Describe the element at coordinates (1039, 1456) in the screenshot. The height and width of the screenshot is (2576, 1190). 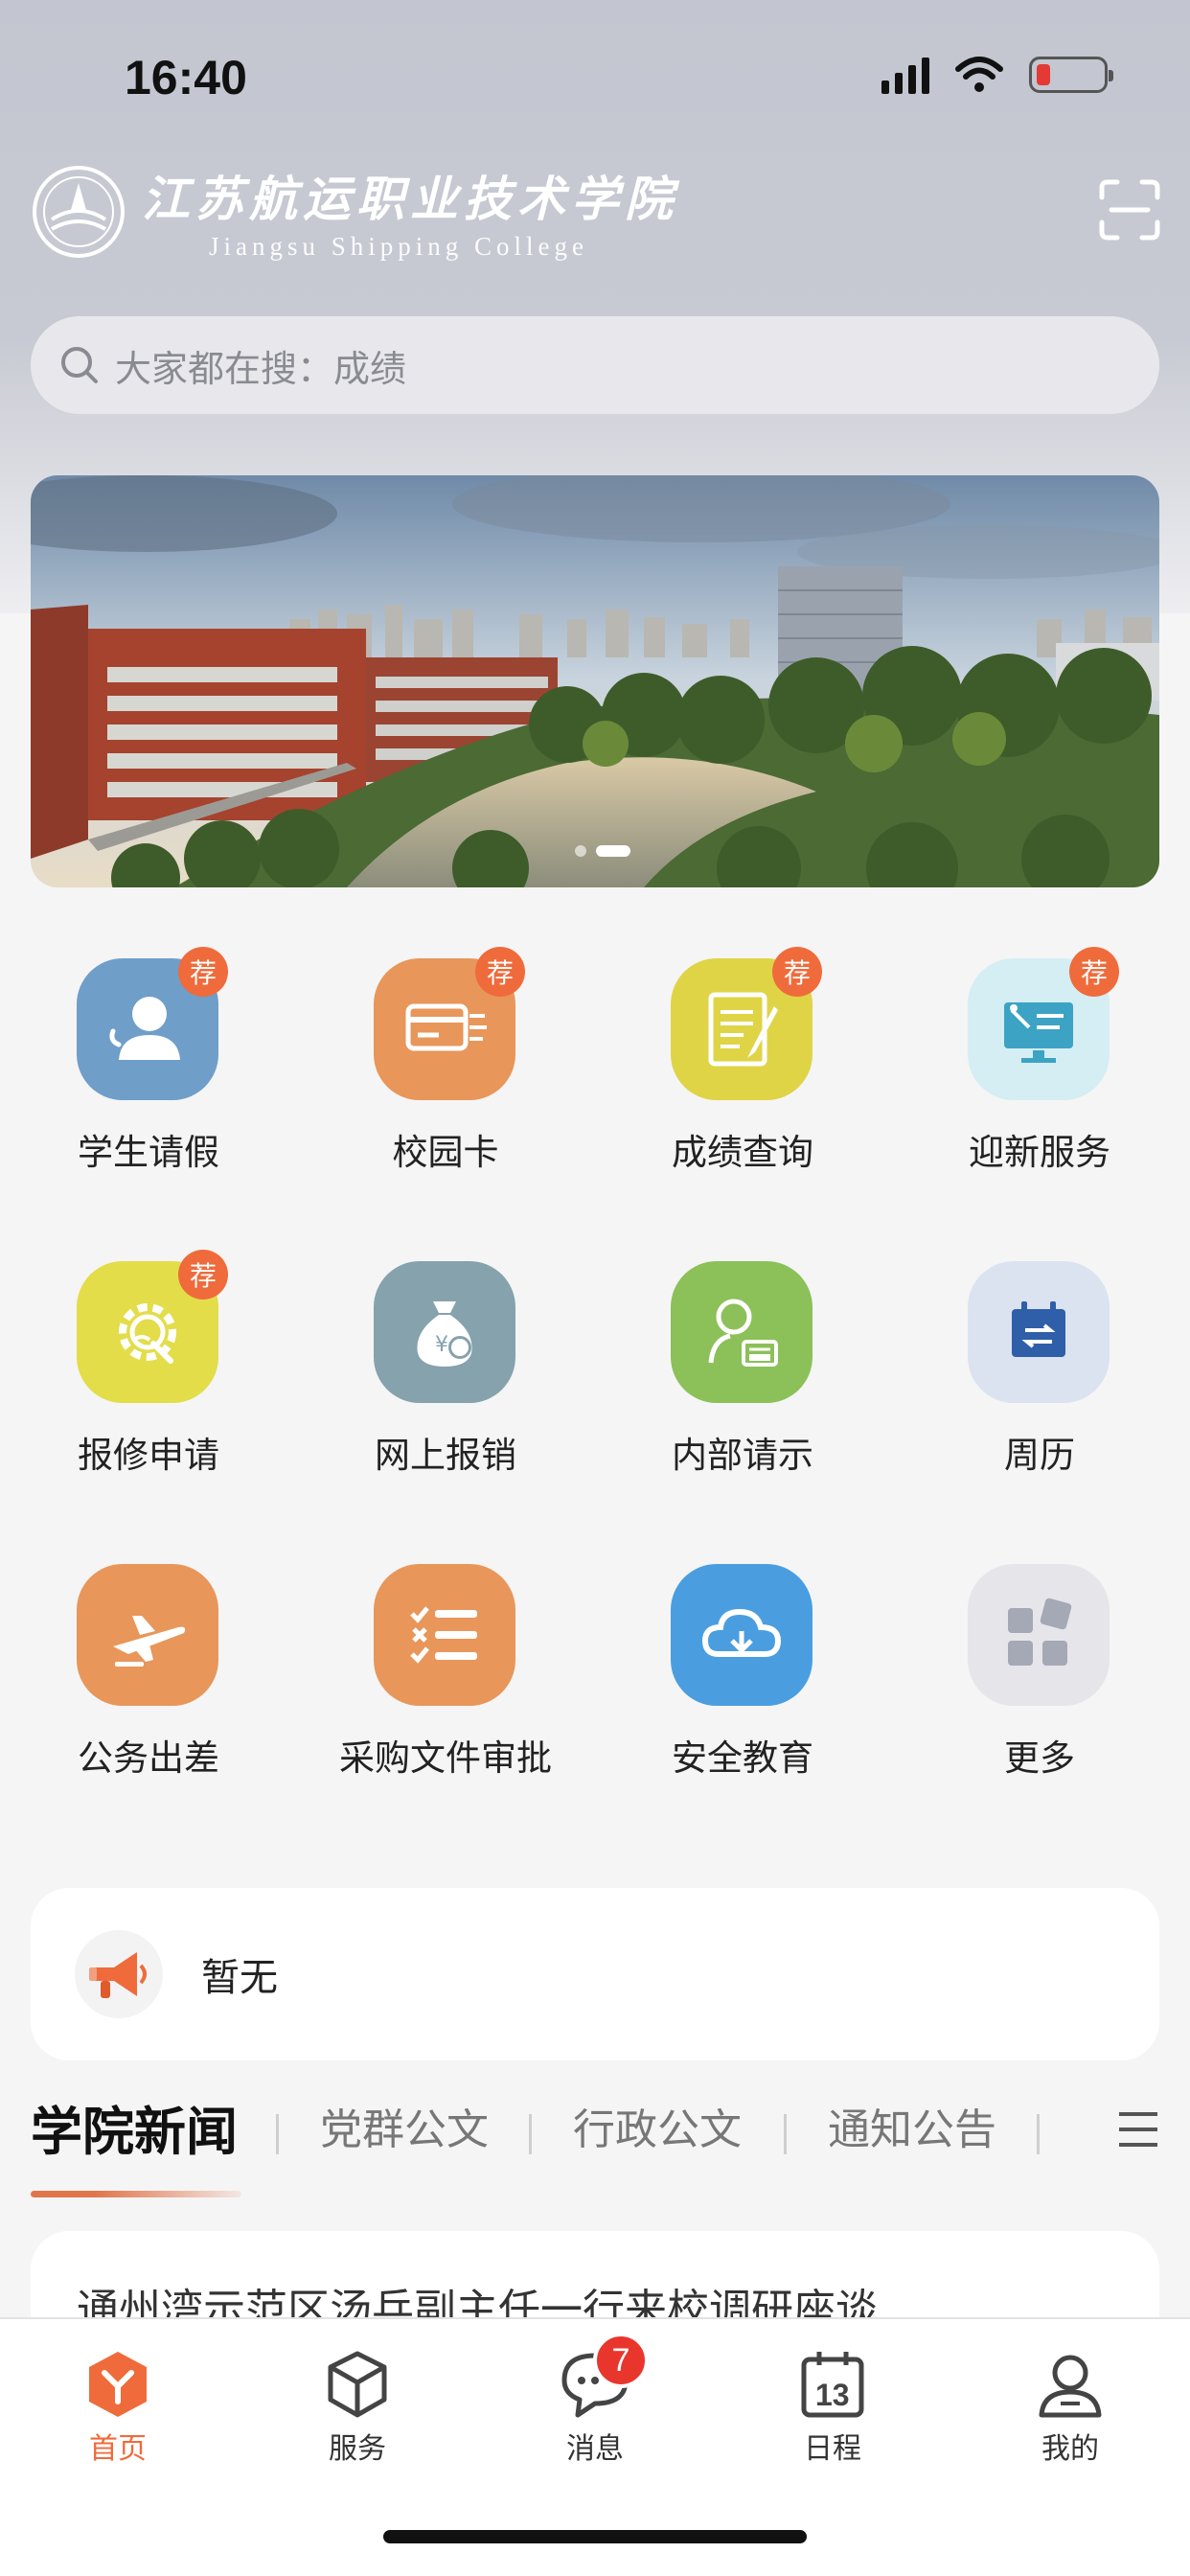
I see `service-label: 周历` at that location.